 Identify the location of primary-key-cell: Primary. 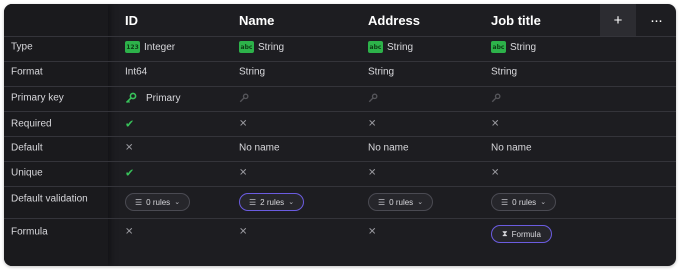
(152, 98).